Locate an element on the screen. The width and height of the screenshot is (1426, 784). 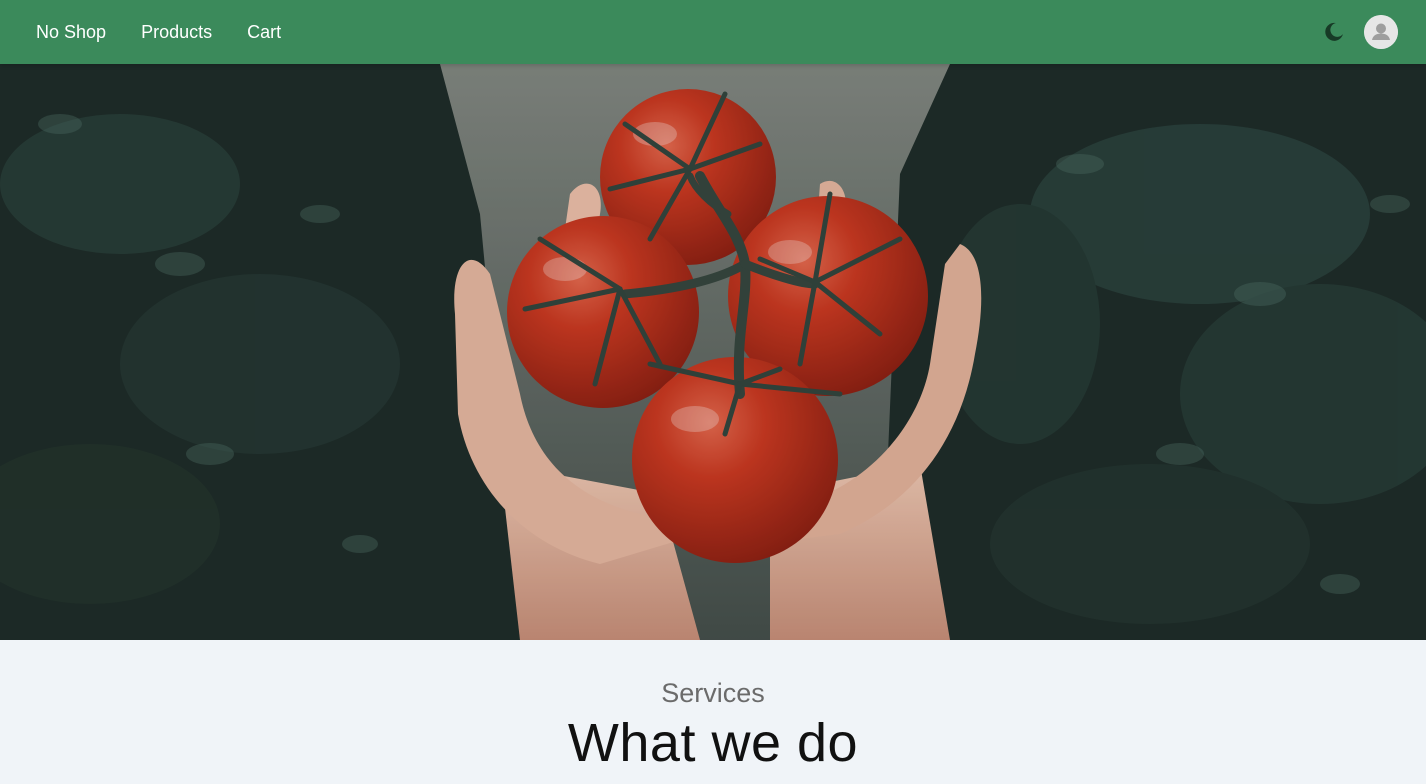
moon-icon is located at coordinates (1334, 31).